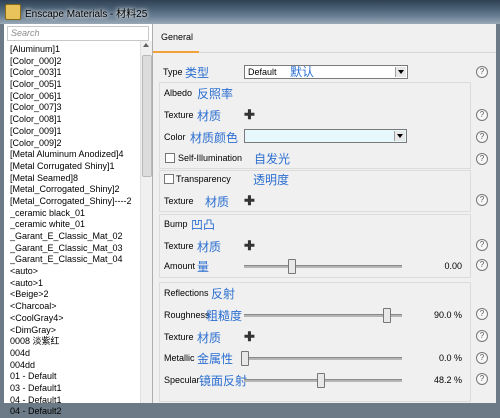 The height and width of the screenshot is (418, 500). Describe the element at coordinates (482, 379) in the screenshot. I see `specular-help-icon: ?` at that location.